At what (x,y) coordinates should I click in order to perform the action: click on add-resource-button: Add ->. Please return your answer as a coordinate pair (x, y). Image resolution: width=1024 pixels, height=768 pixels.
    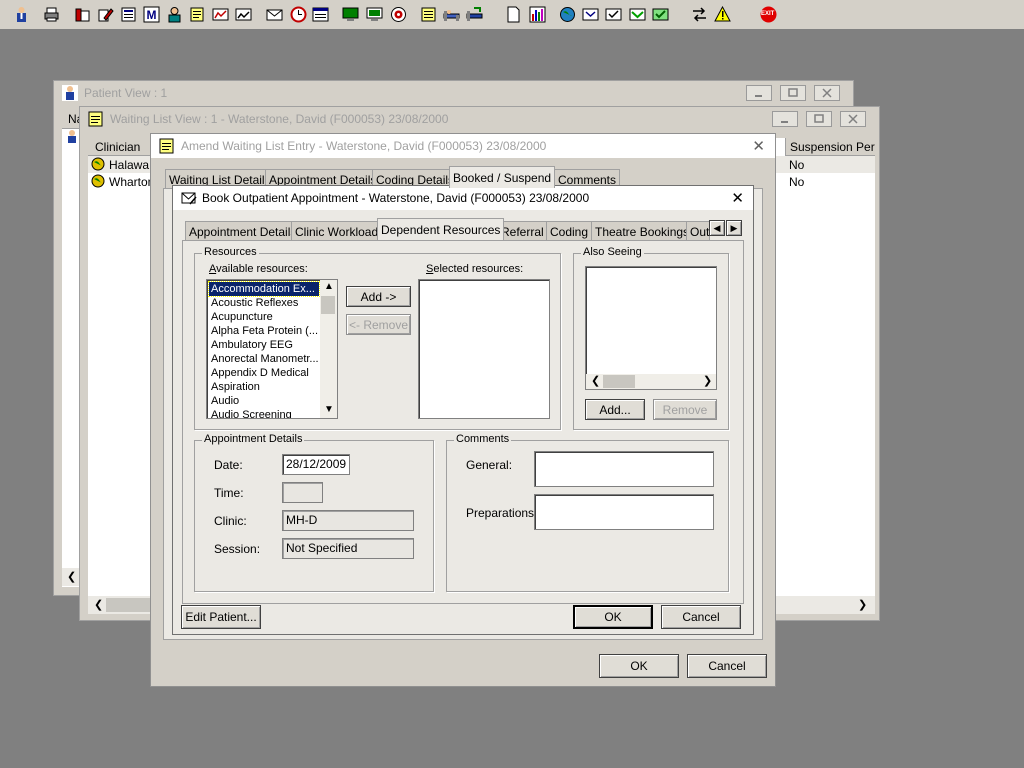
    Looking at the image, I should click on (378, 296).